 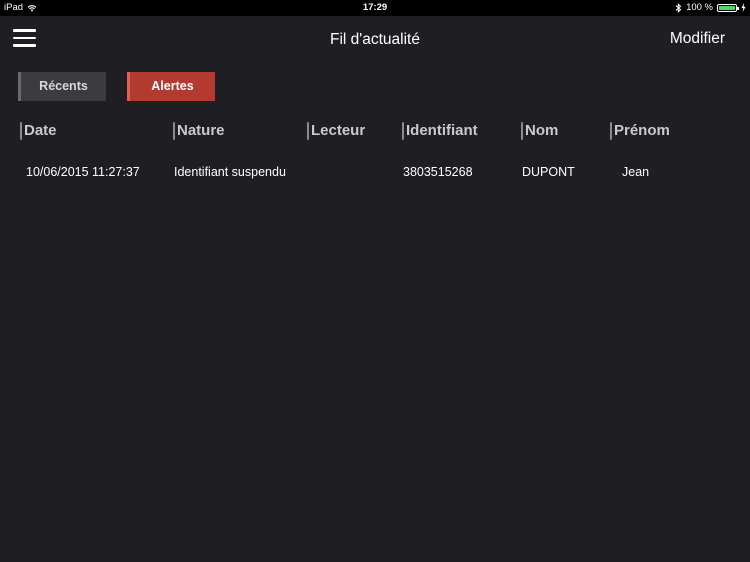 I want to click on cell-date: 10/06/2015 11:27:37, so click(x=83, y=172).